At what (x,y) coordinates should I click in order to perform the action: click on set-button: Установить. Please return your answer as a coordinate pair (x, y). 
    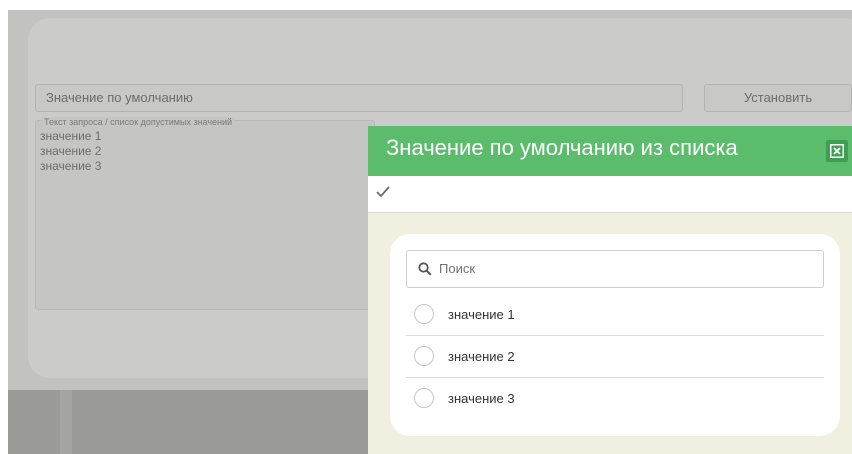
    Looking at the image, I should click on (778, 98).